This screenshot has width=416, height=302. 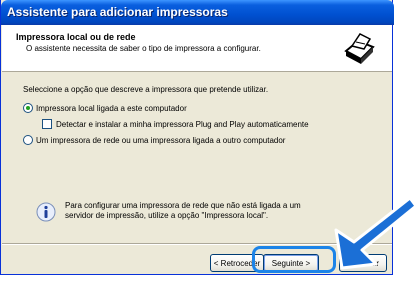 What do you see at coordinates (47, 124) in the screenshot?
I see `checkbox-plug-and-play` at bounding box center [47, 124].